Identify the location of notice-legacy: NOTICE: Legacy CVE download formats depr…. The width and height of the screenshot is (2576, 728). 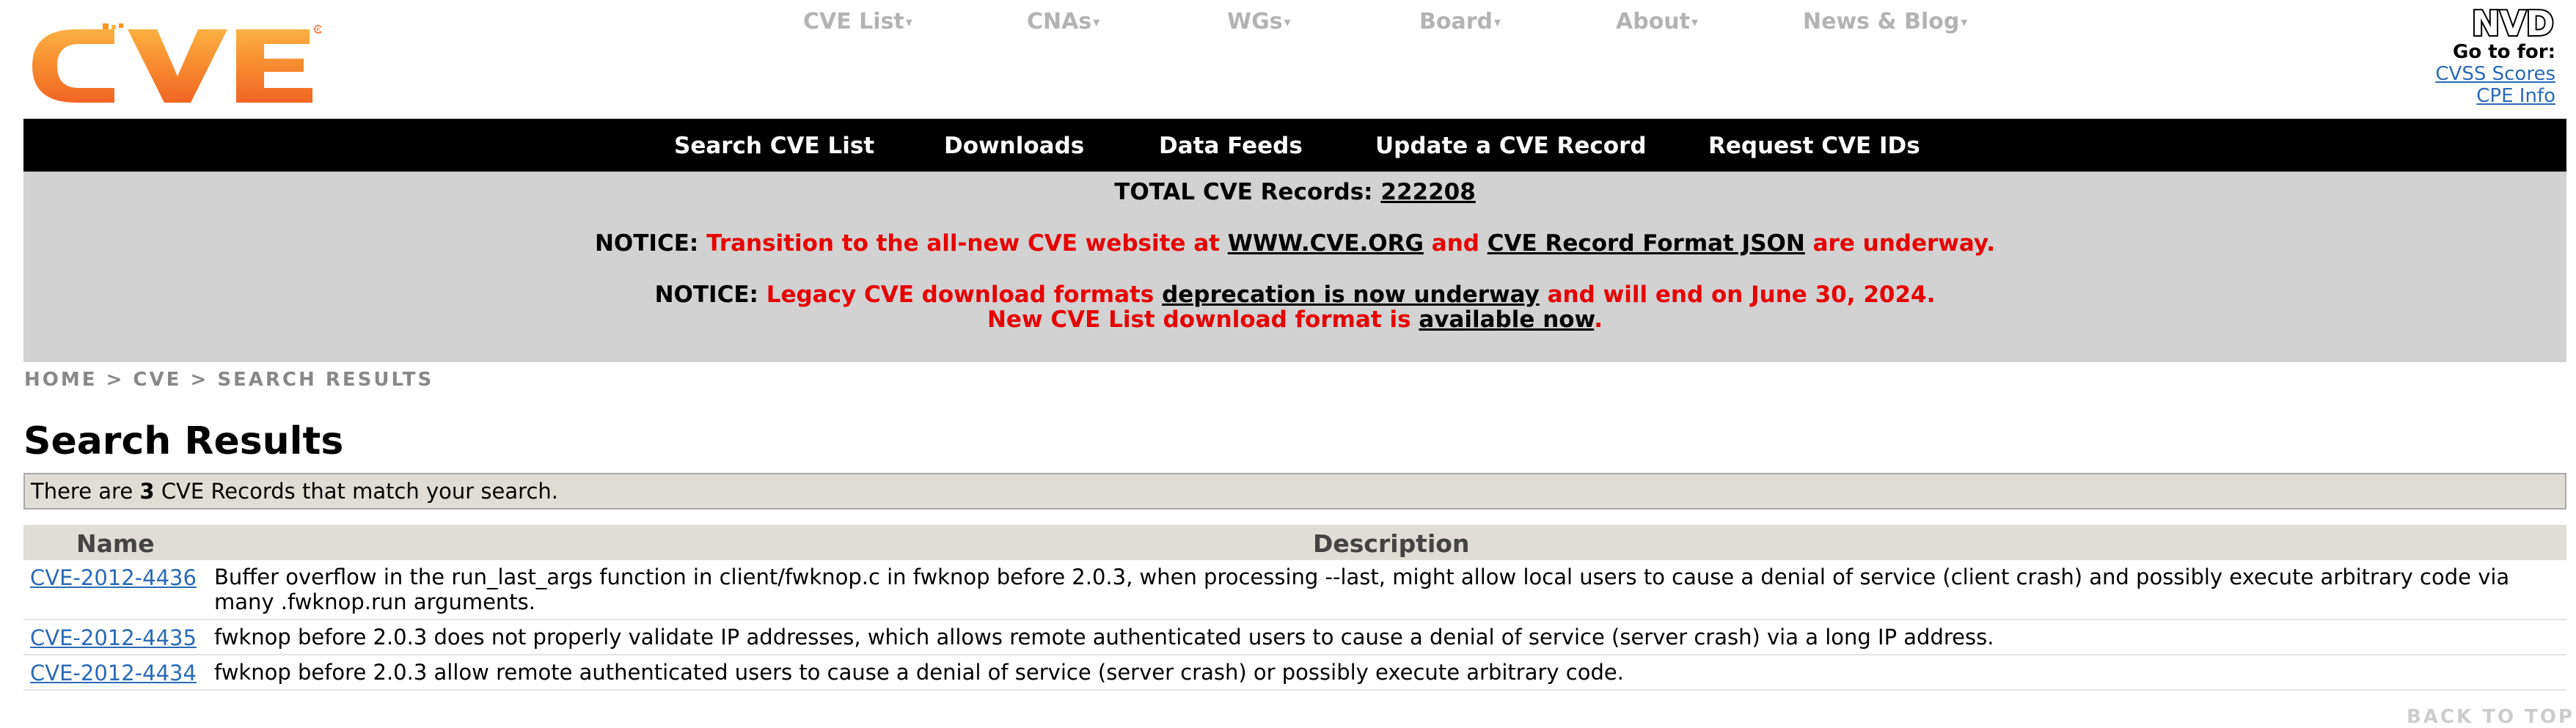
(1294, 295).